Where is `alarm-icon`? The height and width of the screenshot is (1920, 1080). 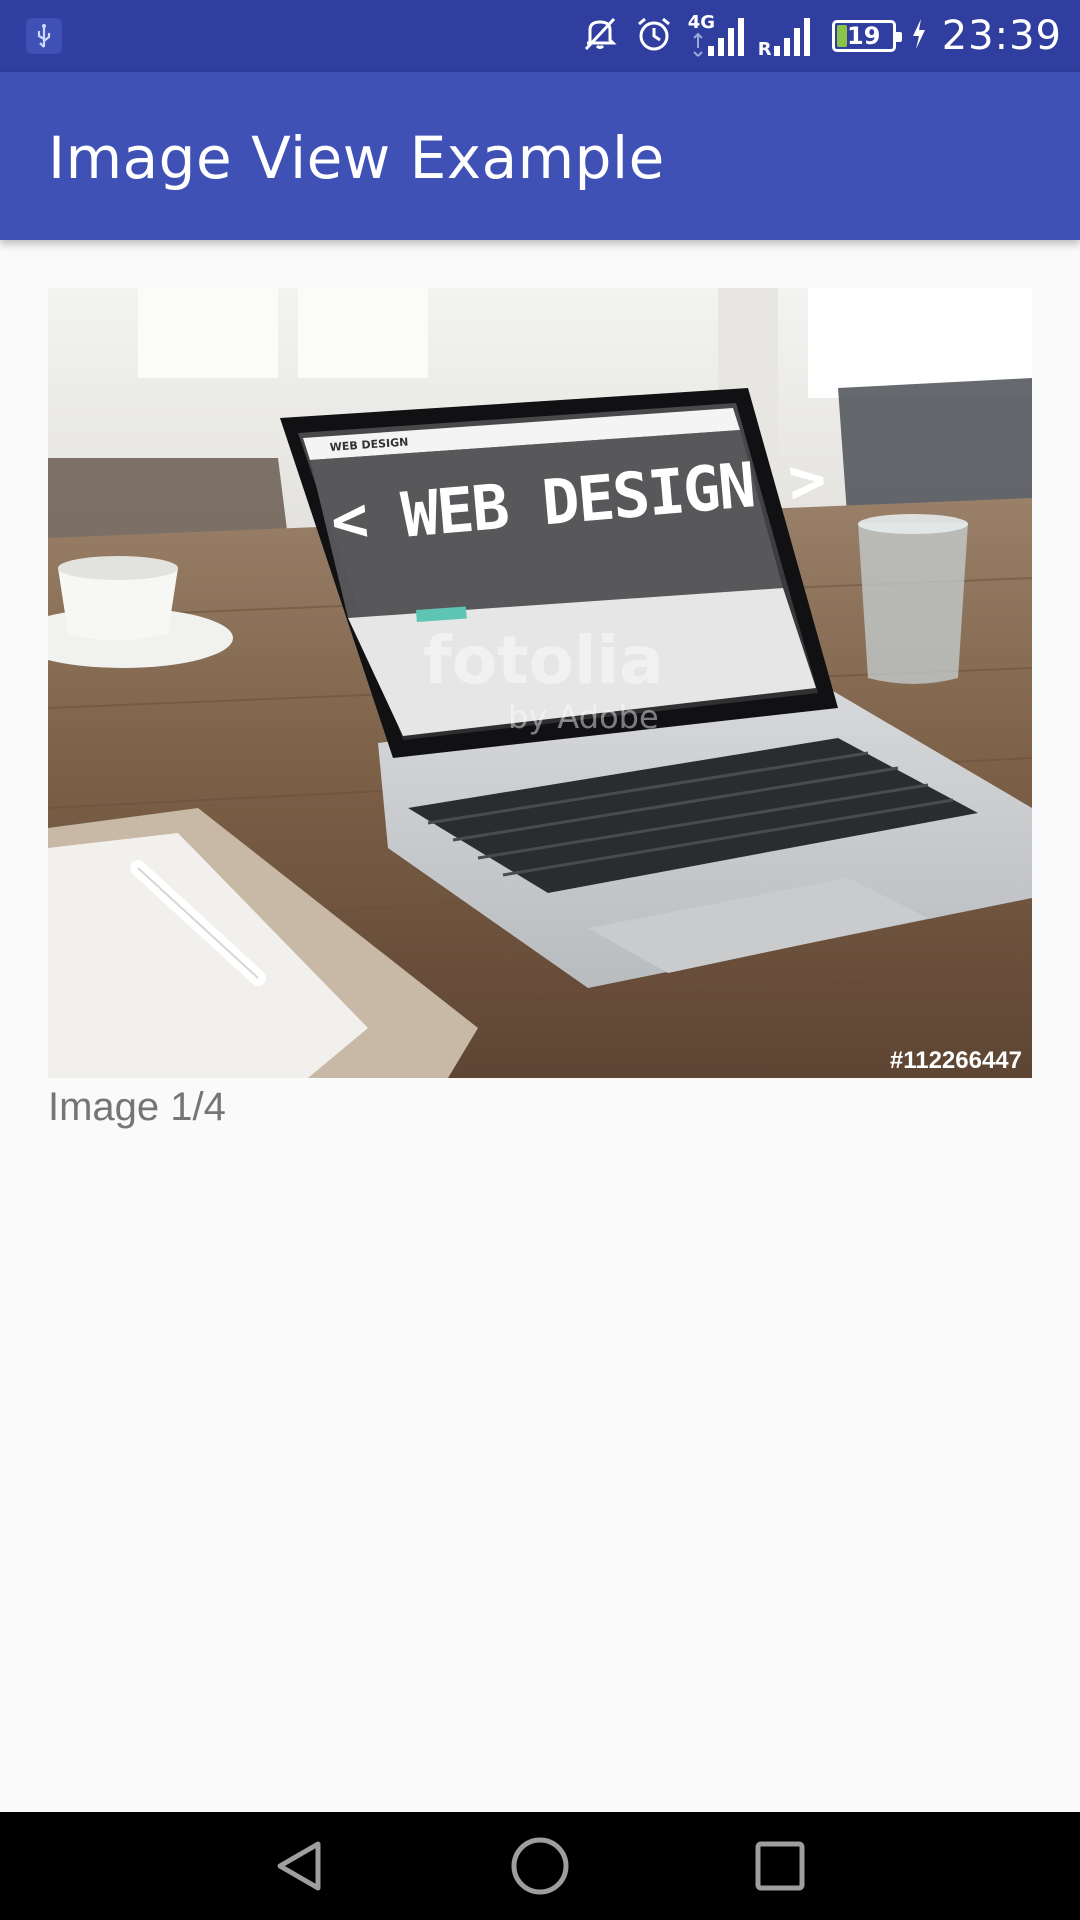 alarm-icon is located at coordinates (654, 36).